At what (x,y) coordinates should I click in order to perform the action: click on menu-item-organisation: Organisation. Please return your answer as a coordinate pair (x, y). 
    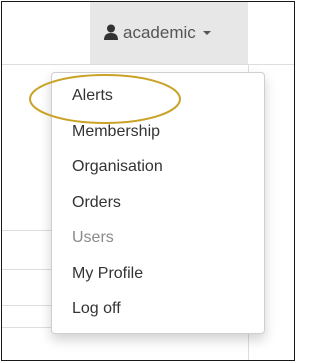
    Looking at the image, I should click on (158, 167).